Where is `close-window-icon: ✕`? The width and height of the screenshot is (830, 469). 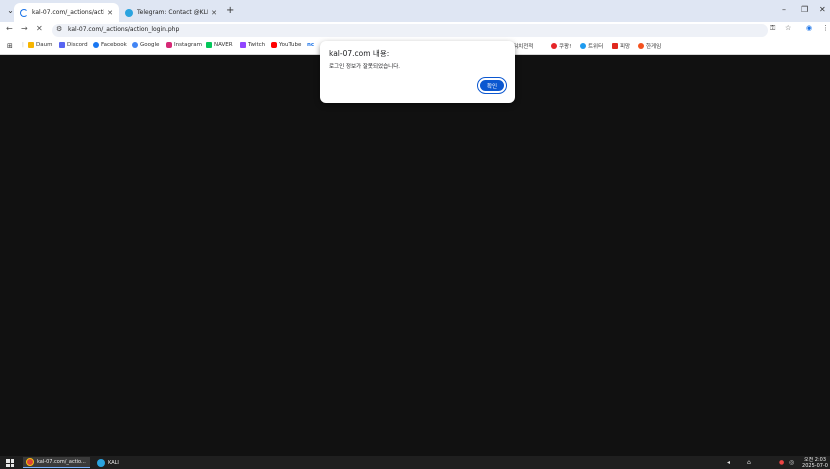 close-window-icon: ✕ is located at coordinates (822, 9).